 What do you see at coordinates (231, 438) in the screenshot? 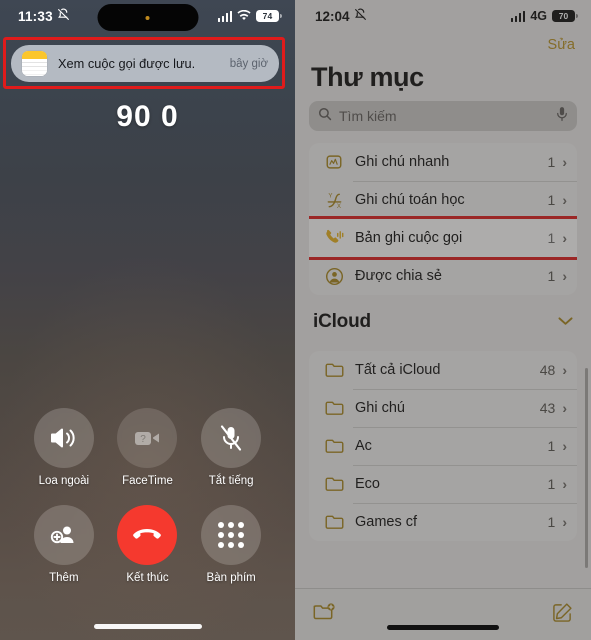
I see `microphone-slash-icon` at bounding box center [231, 438].